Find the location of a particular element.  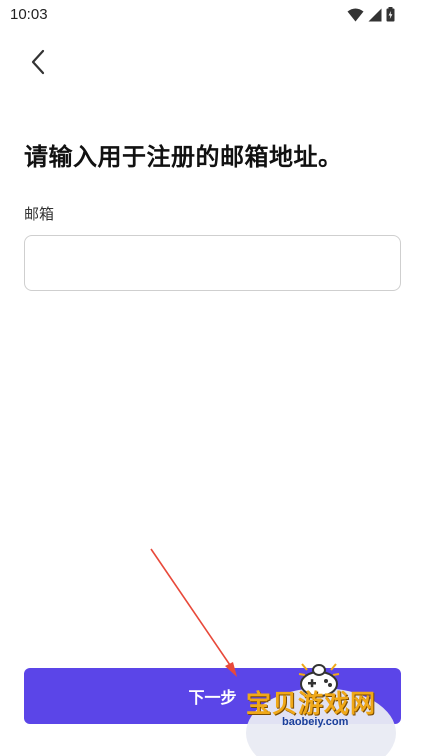

status-time: 10:03 is located at coordinates (29, 14).